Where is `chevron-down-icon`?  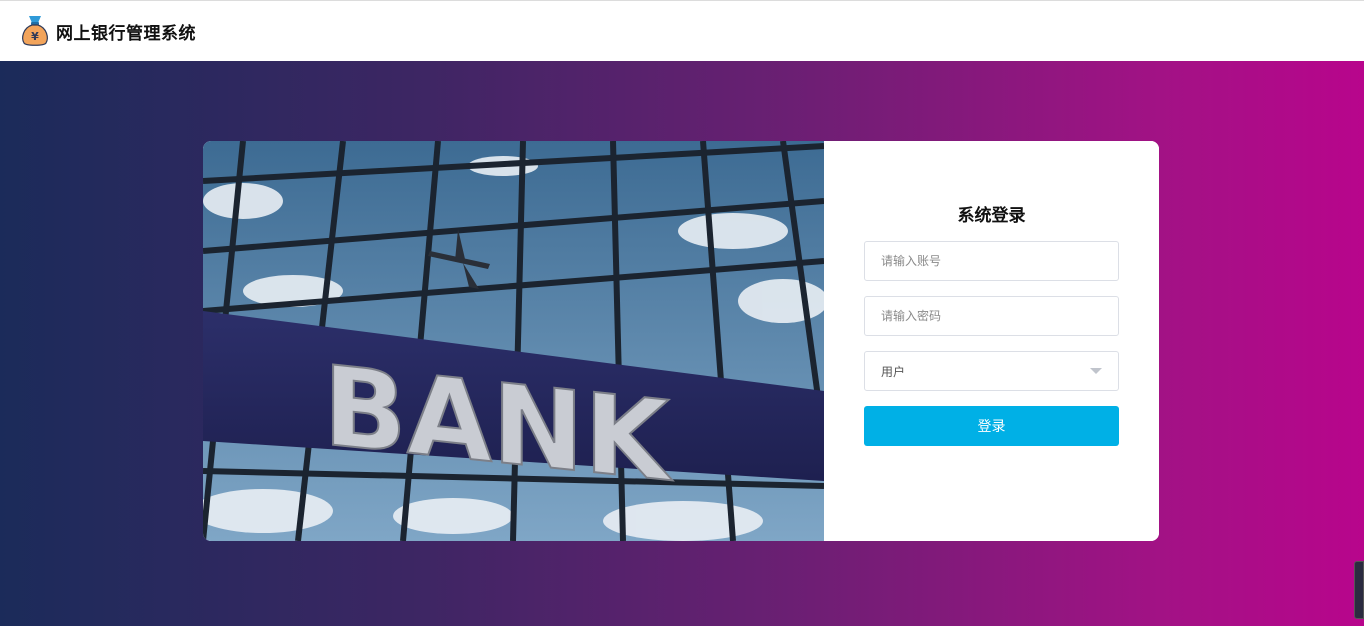 chevron-down-icon is located at coordinates (1096, 371).